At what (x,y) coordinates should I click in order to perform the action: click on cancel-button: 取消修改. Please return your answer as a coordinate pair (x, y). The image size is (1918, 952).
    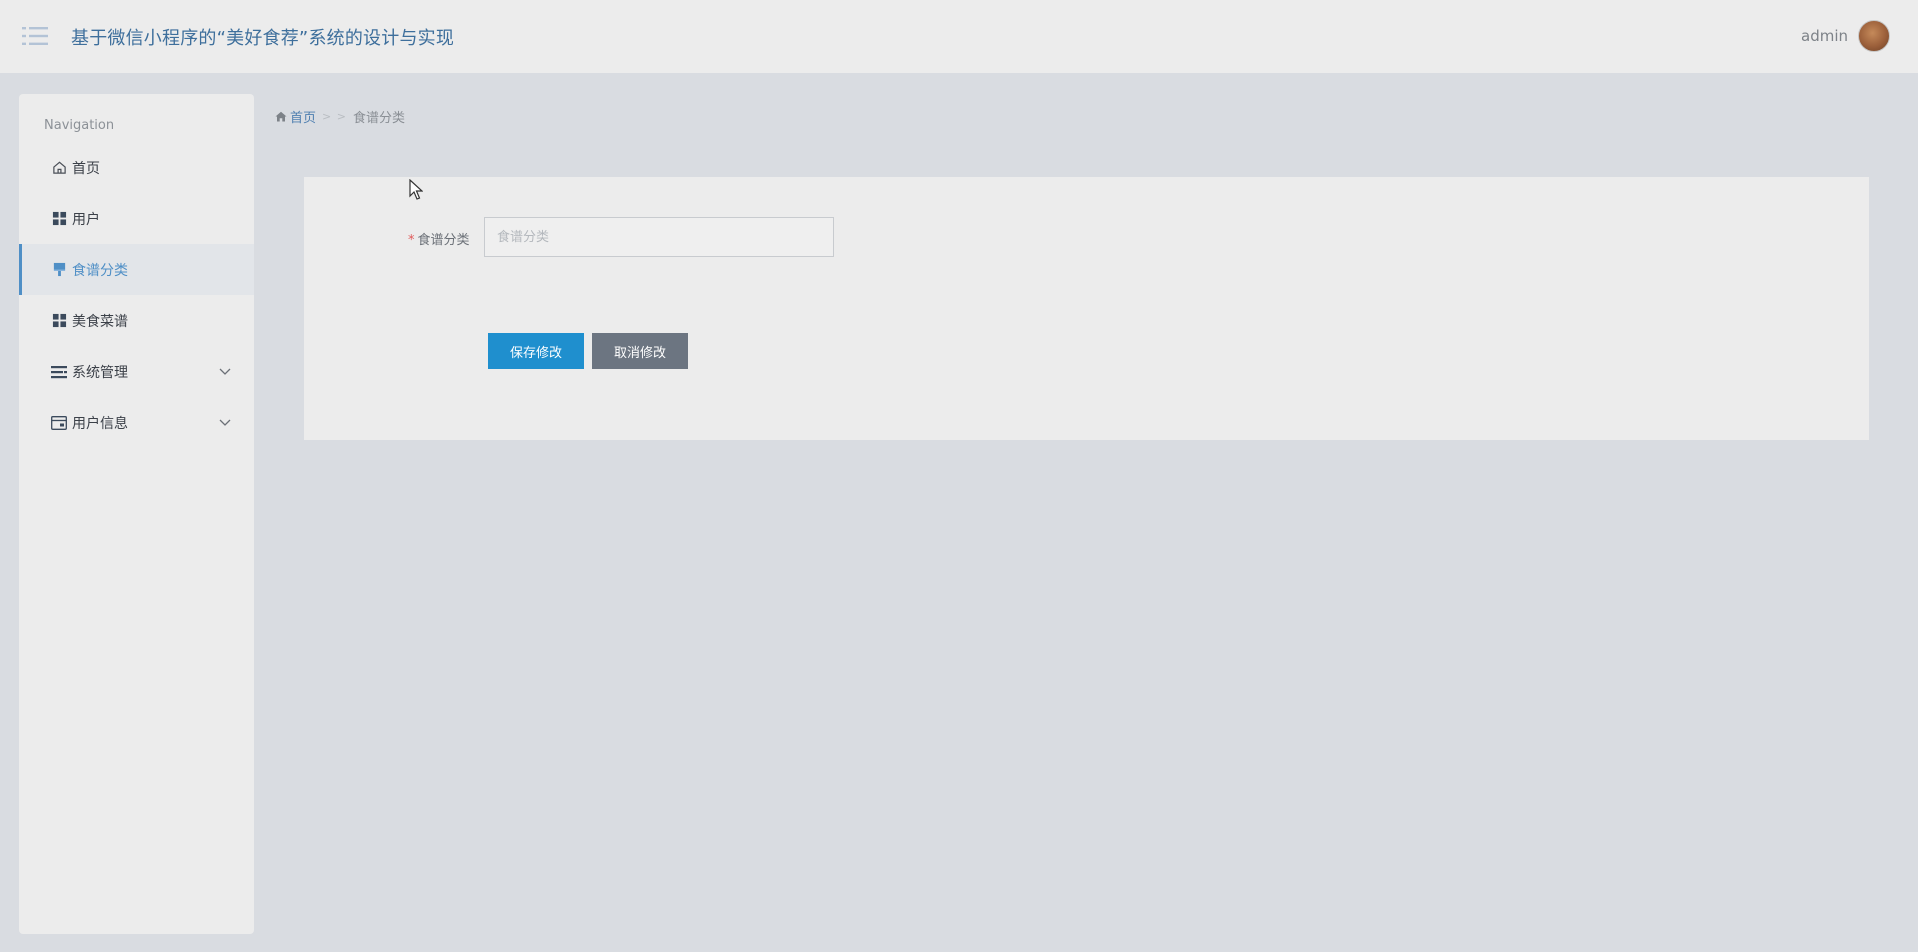
    Looking at the image, I should click on (640, 351).